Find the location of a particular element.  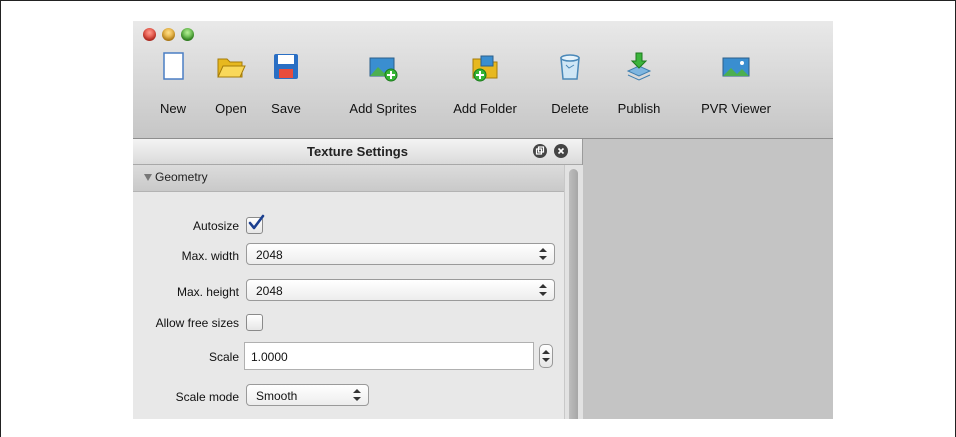

scrollbar-thumb is located at coordinates (573, 294).